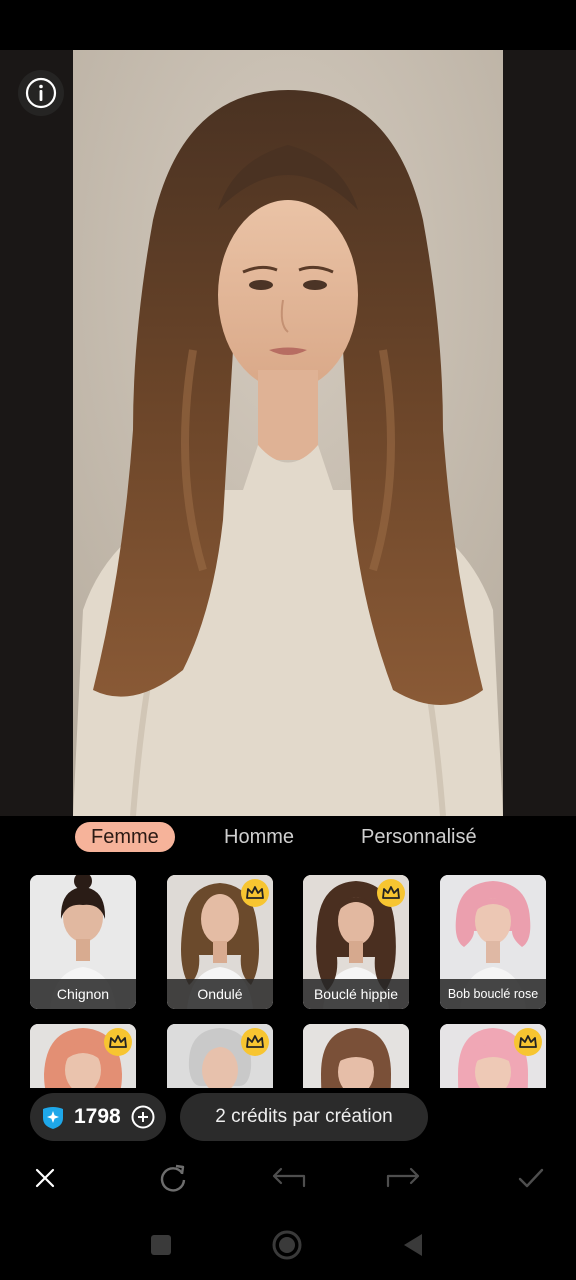 The height and width of the screenshot is (1280, 576). I want to click on card-label: Chignon, so click(83, 994).